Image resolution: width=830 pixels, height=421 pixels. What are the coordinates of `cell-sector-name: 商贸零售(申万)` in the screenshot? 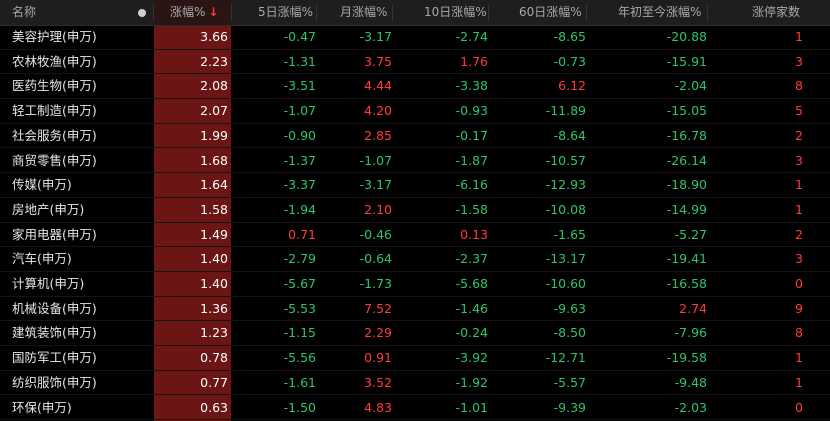 It's located at (54, 161).